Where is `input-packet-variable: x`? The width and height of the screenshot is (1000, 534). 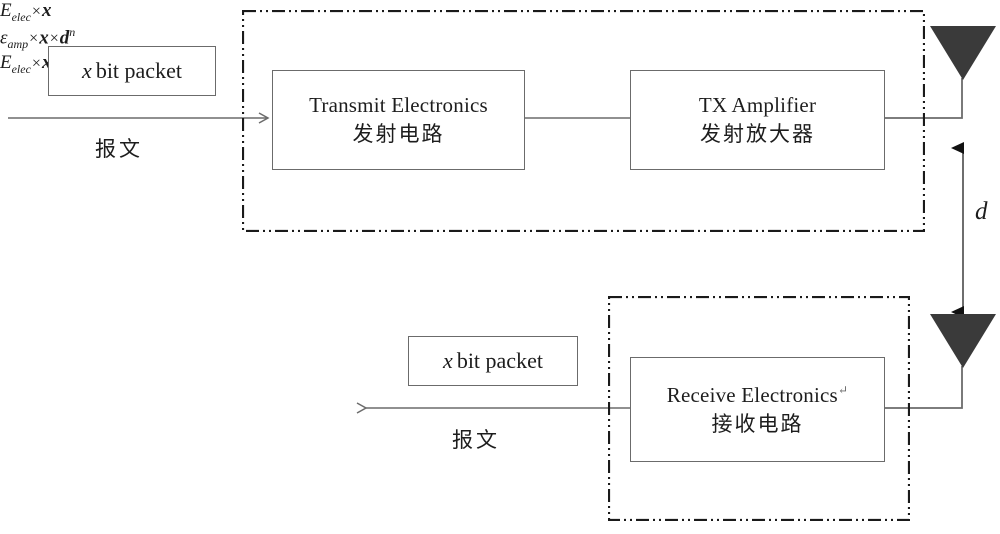 input-packet-variable: x is located at coordinates (87, 70).